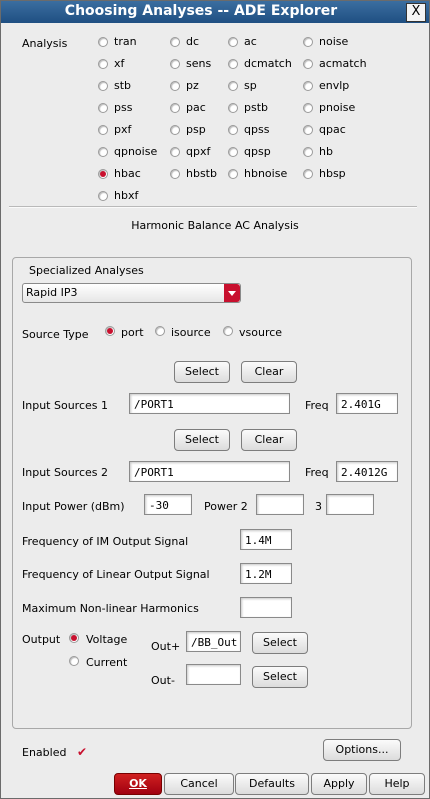  What do you see at coordinates (226, 506) in the screenshot?
I see `power-2-label: Power 2` at bounding box center [226, 506].